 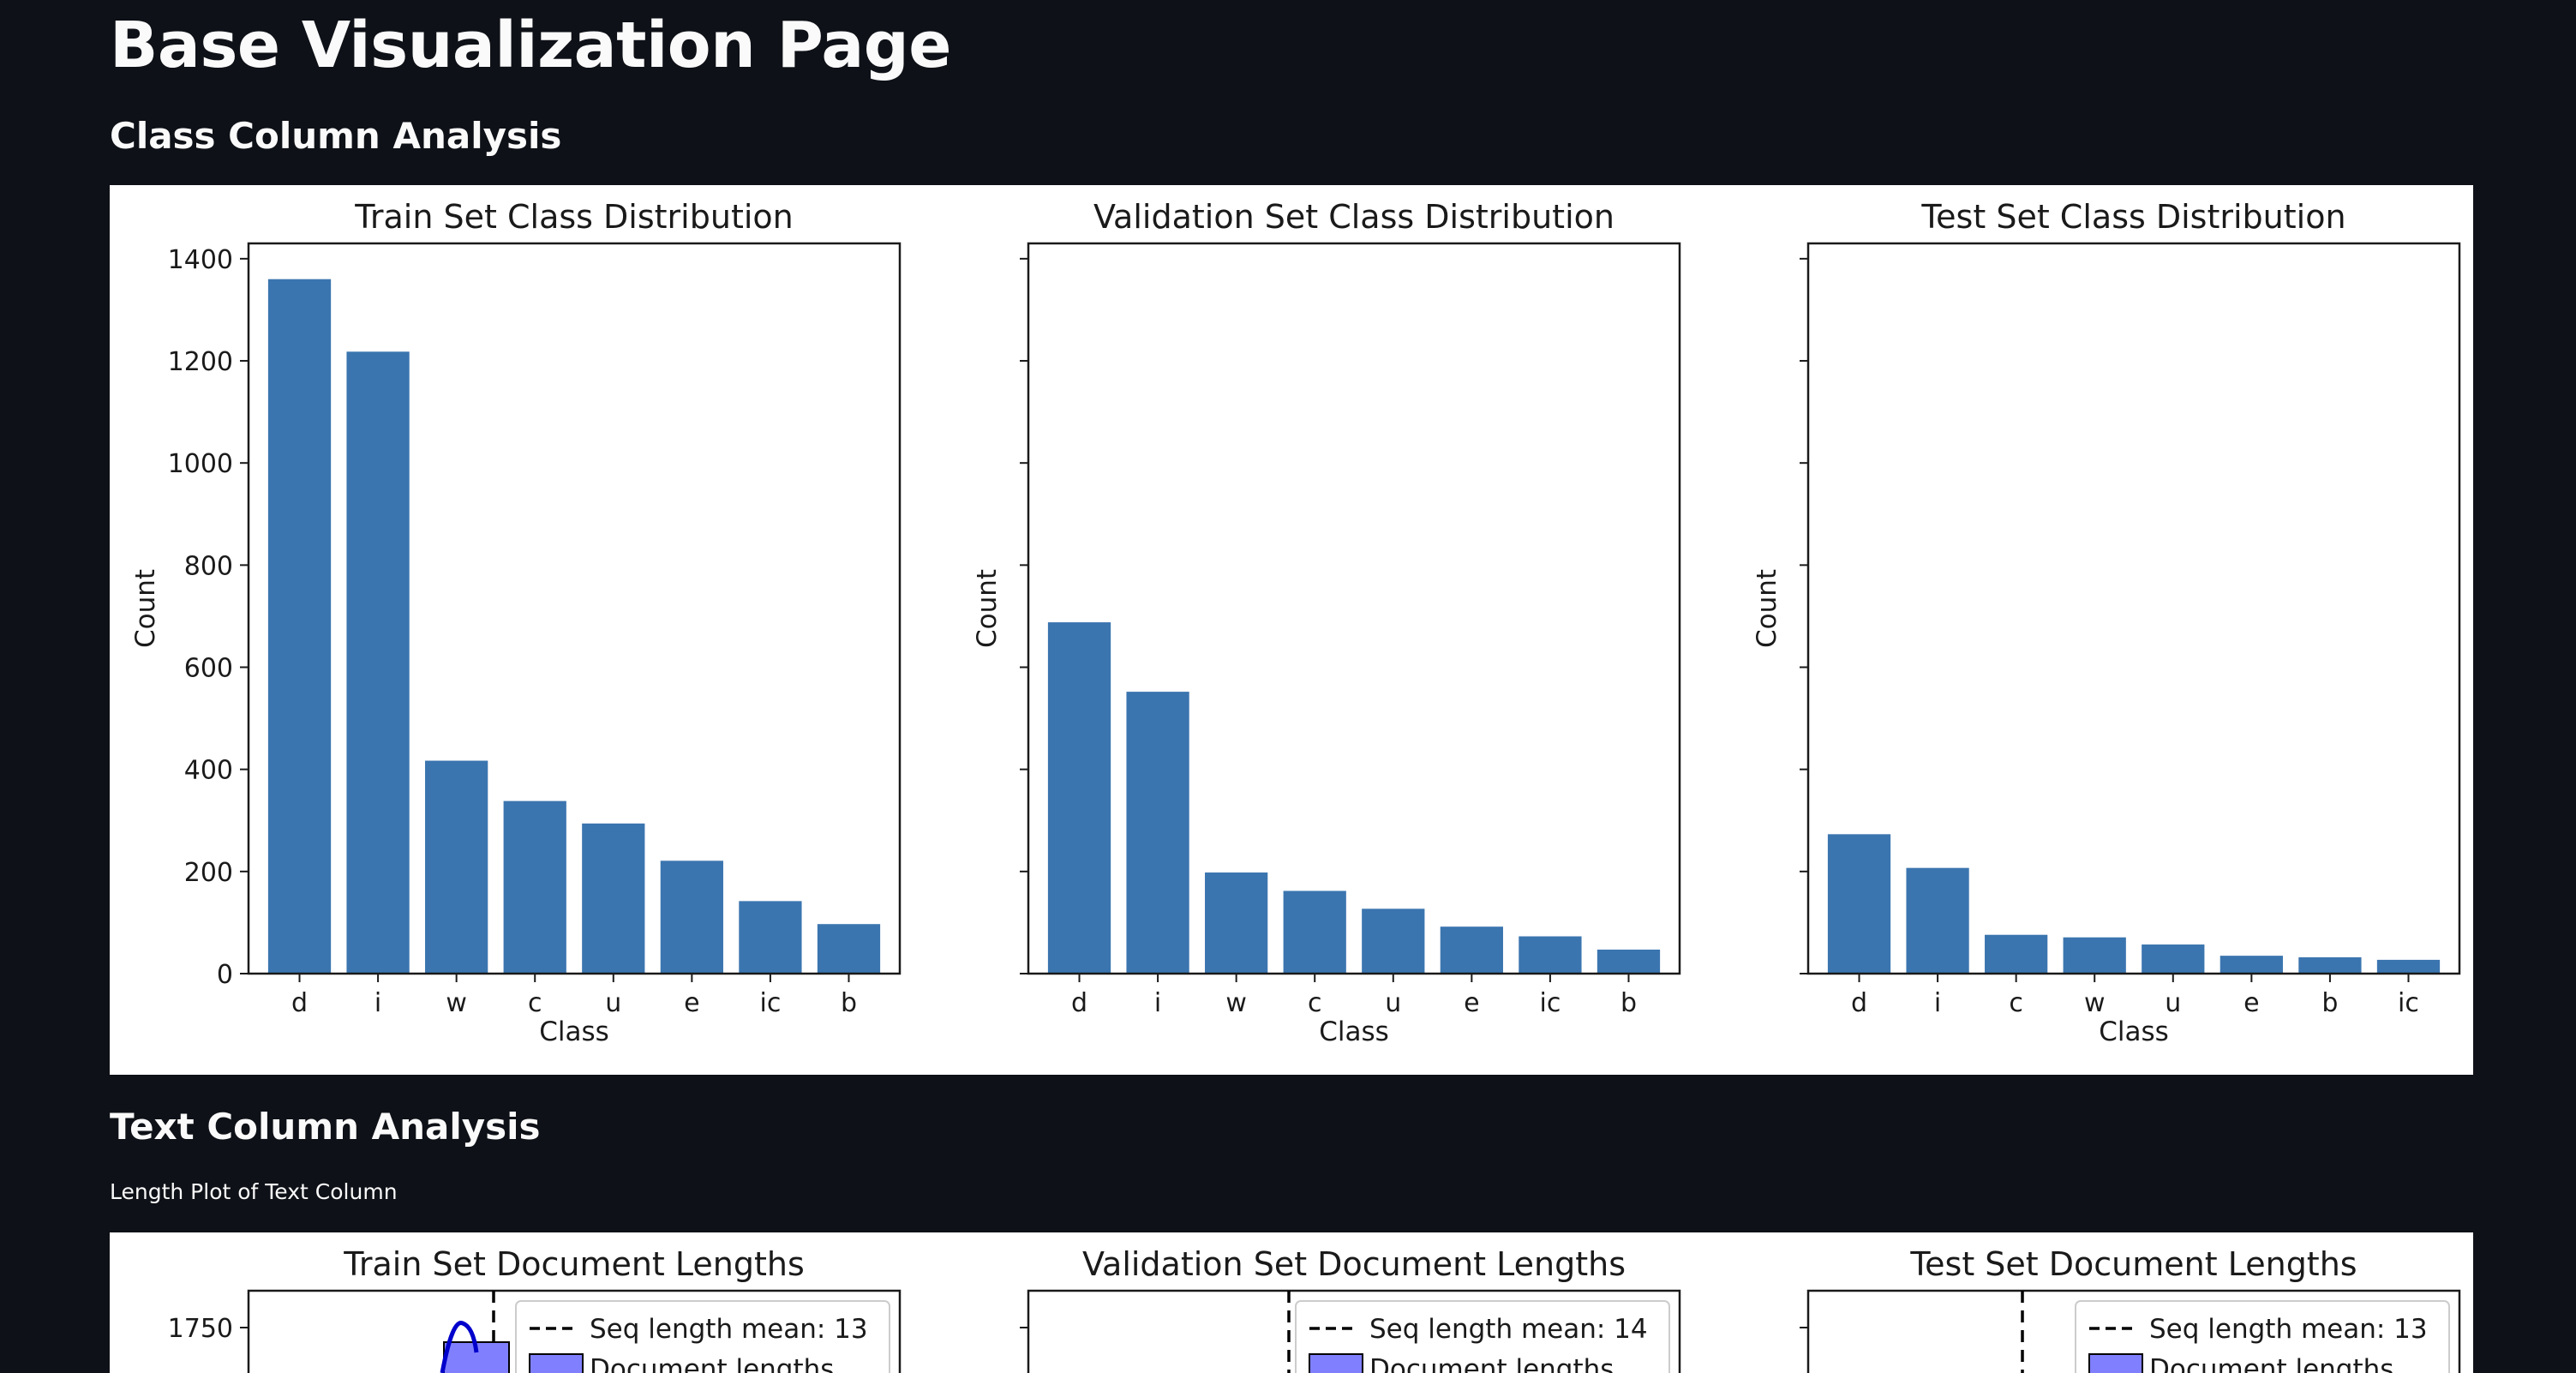 What do you see at coordinates (1508, 1329) in the screenshot?
I see `legend-mean-label: Seq length mean: 14` at bounding box center [1508, 1329].